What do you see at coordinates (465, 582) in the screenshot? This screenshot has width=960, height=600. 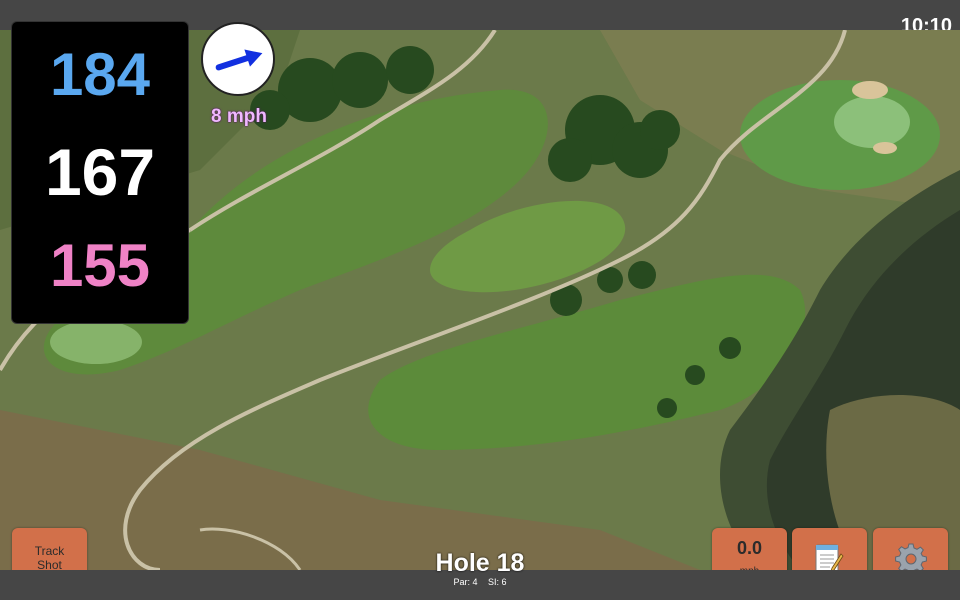 I see `hole-par: Par: 4` at bounding box center [465, 582].